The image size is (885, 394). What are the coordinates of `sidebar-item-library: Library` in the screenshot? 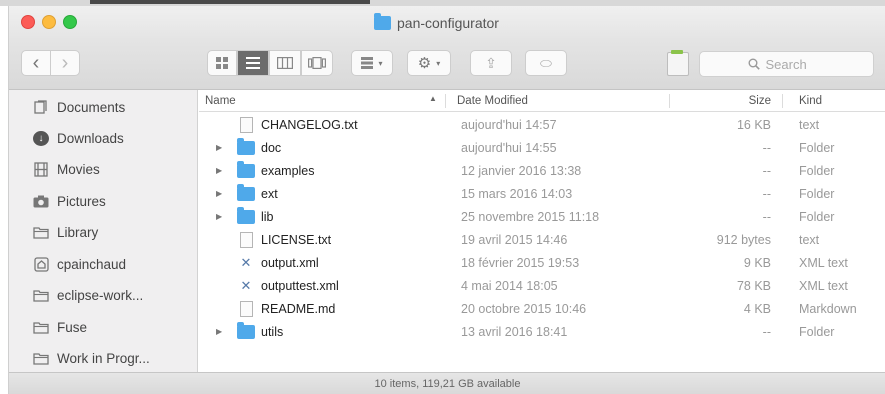 It's located at (103, 232).